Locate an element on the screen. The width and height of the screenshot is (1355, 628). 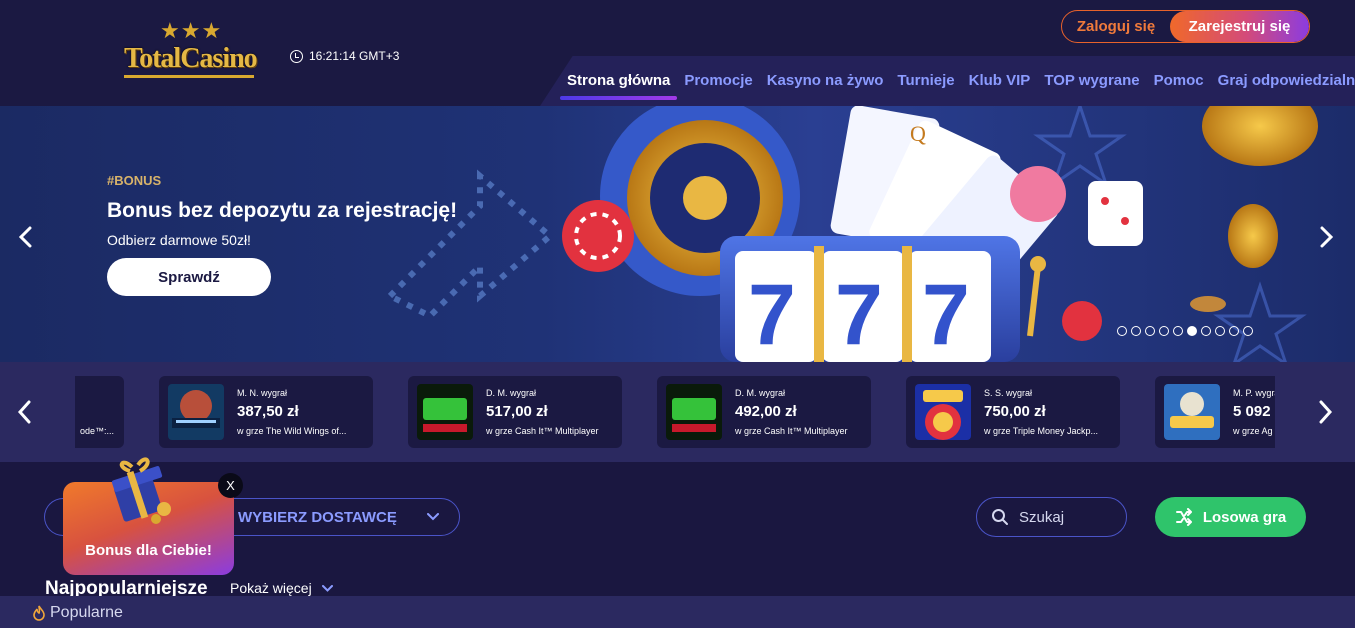
hero-subtitle: Odbierz darmowe 50zł! is located at coordinates (179, 240).